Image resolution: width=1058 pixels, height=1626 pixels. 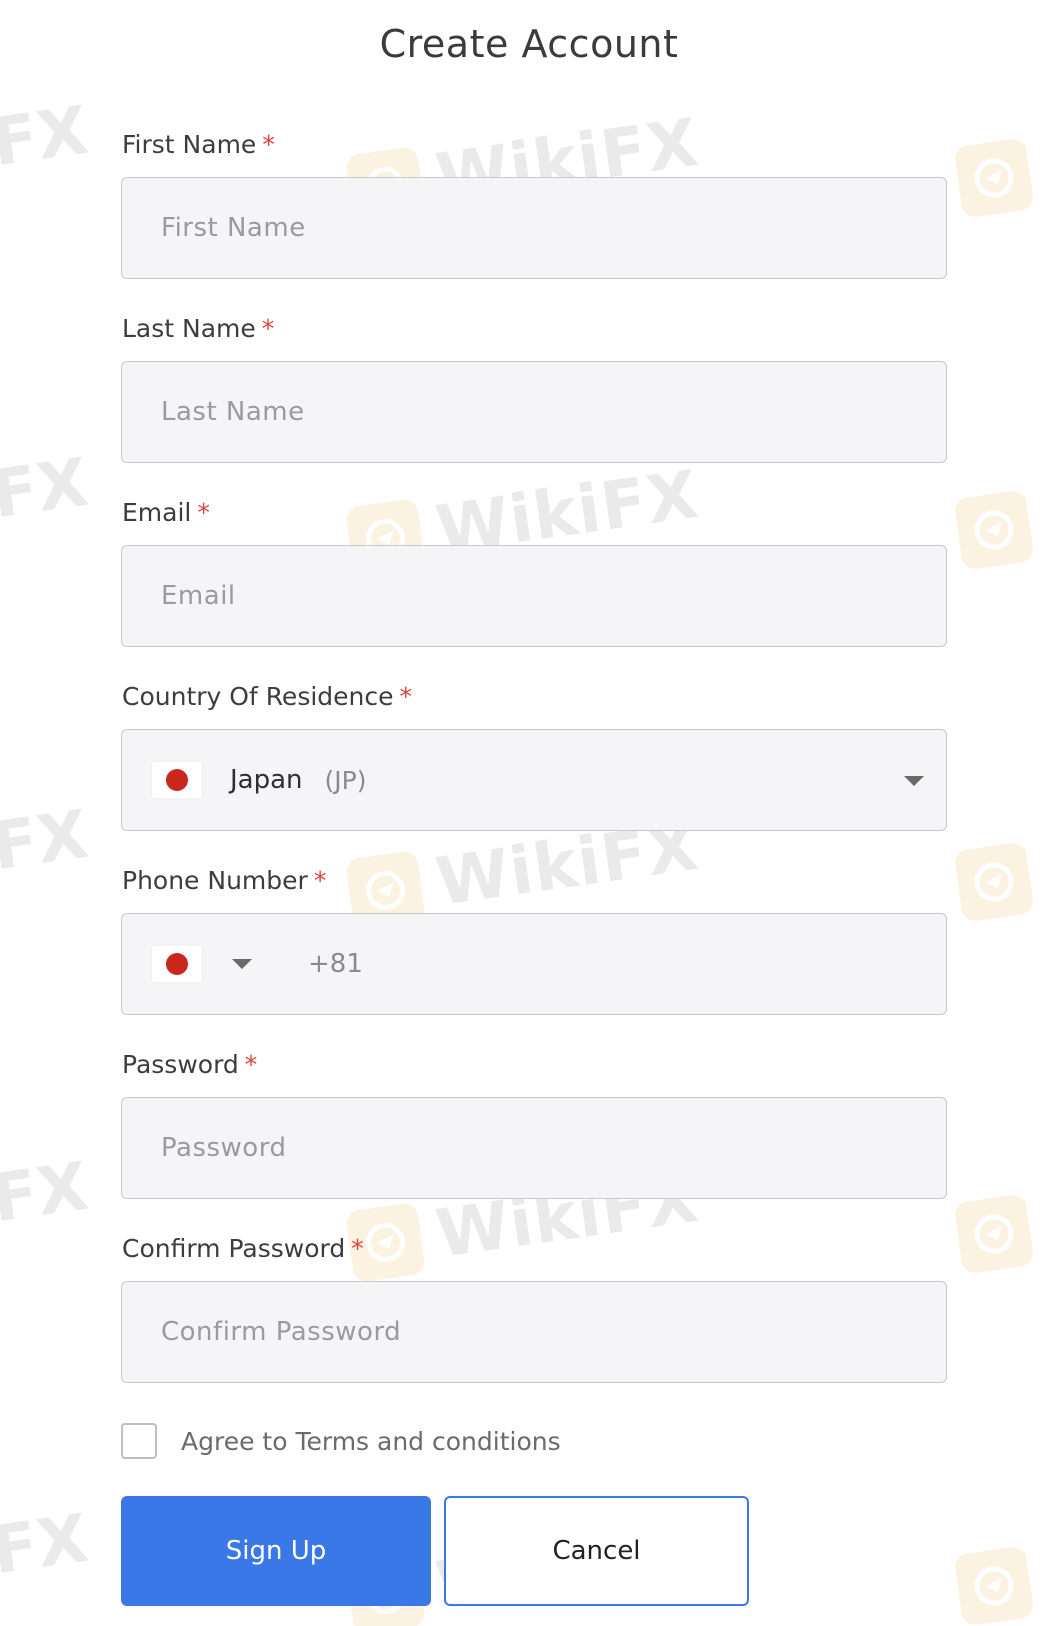 I want to click on password-placeholder: Password, so click(x=224, y=1148).